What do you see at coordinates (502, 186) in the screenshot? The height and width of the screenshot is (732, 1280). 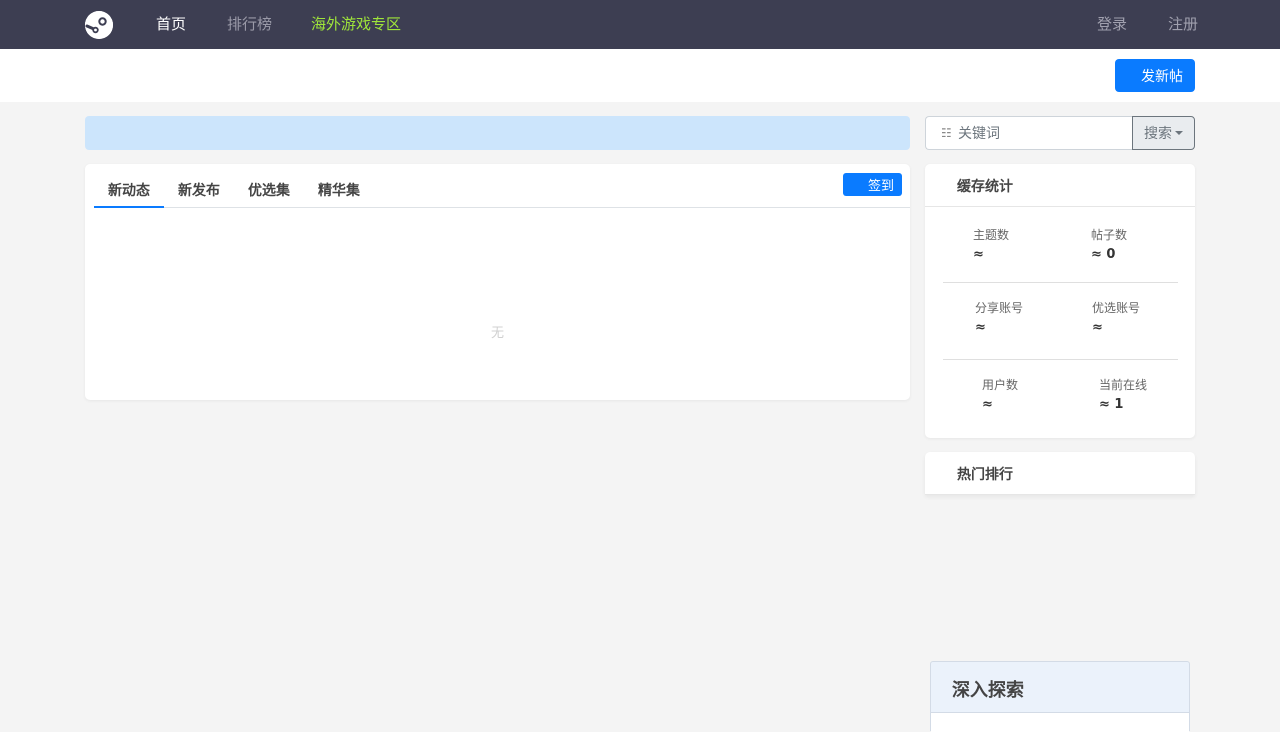 I see `feed-tabs: 新动态 新发布 优选集 精华集 签到` at bounding box center [502, 186].